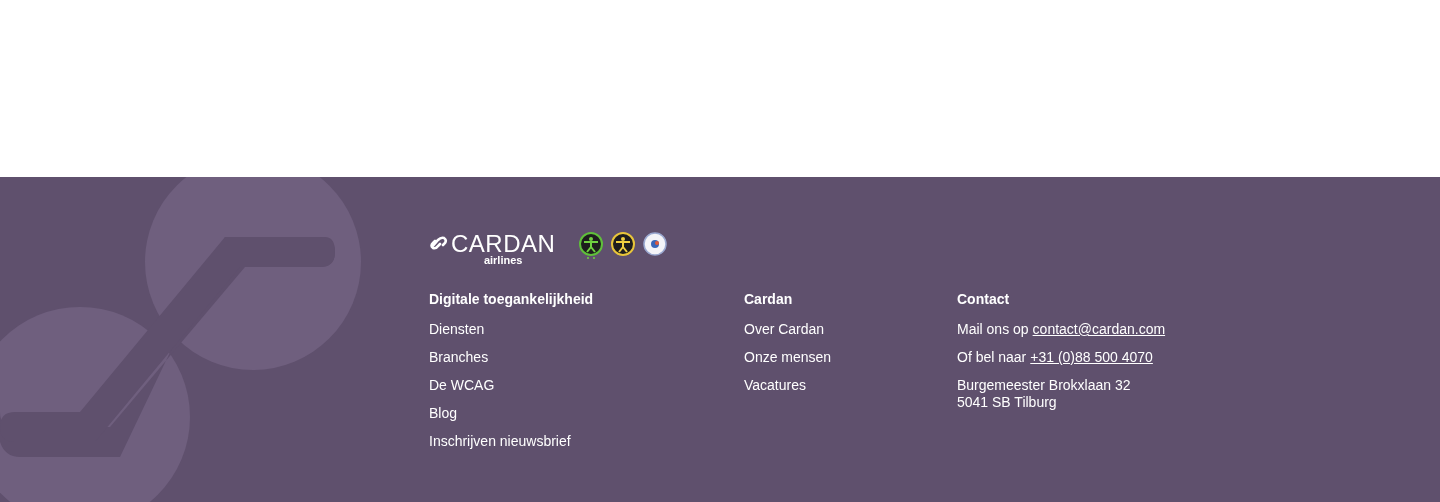 The height and width of the screenshot is (502, 1440). Describe the element at coordinates (462, 385) in the screenshot. I see `footer-link: De WCAG` at that location.